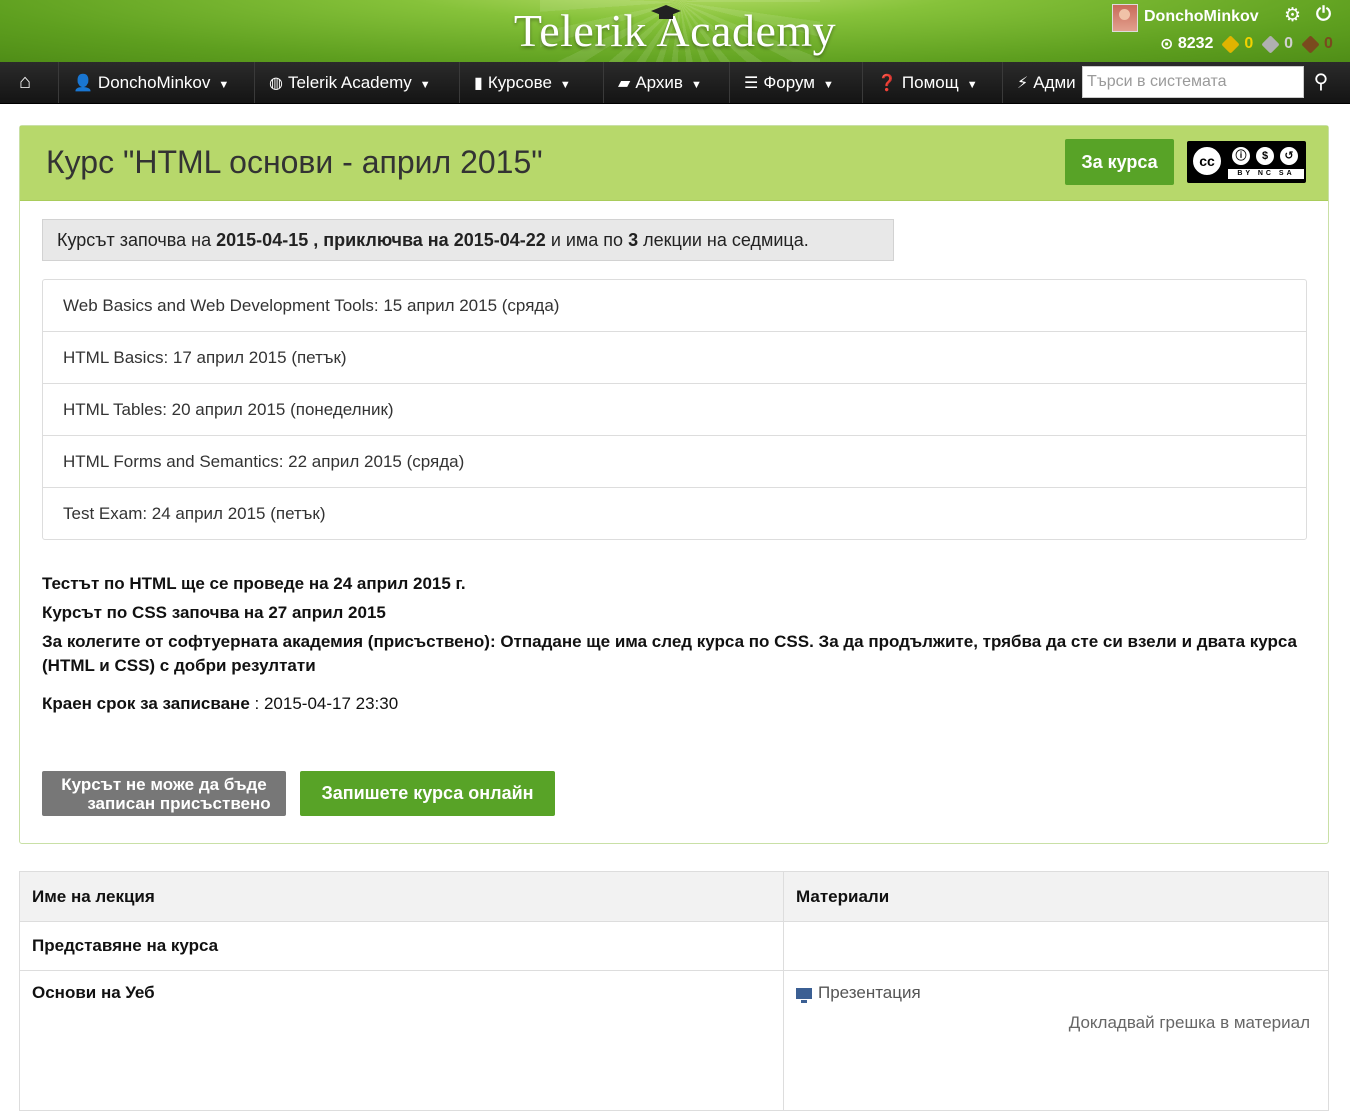 The height and width of the screenshot is (1111, 1350). I want to click on folder-icon: ▰, so click(624, 83).